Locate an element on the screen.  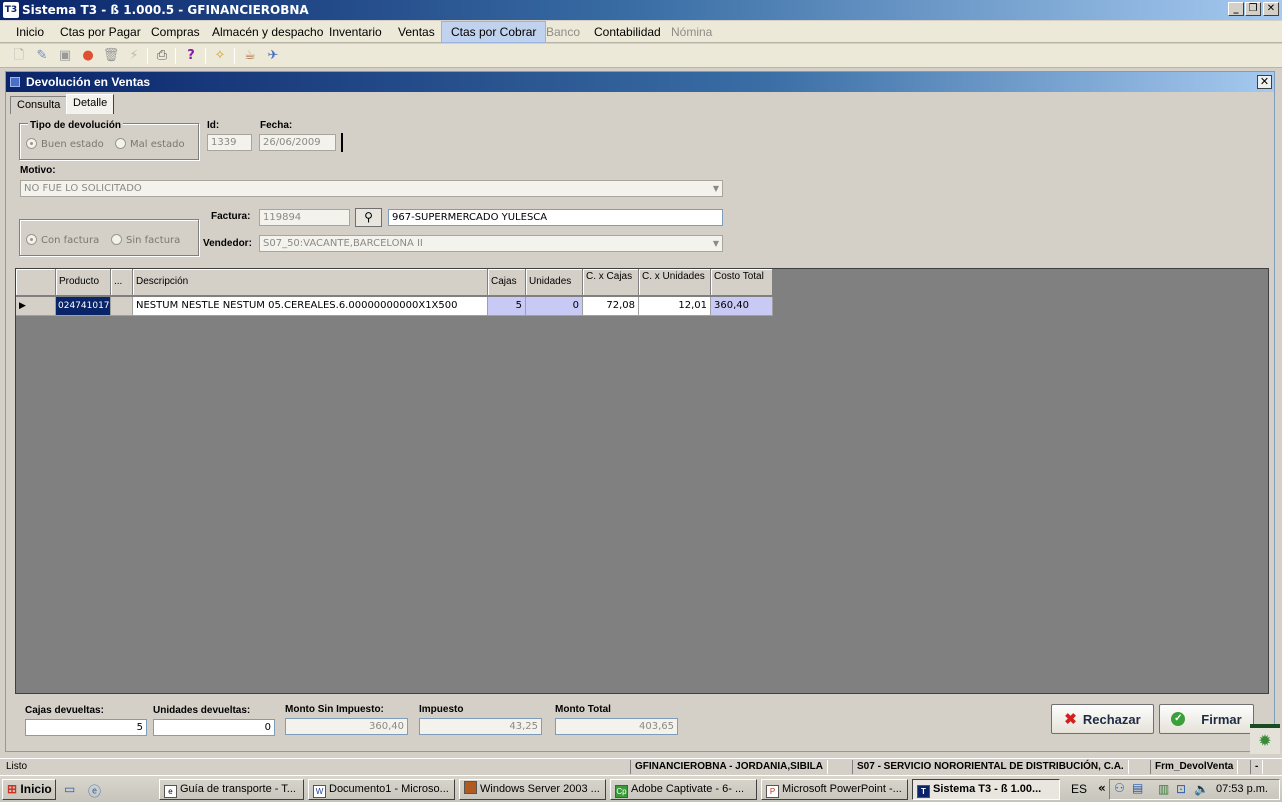
plug-icon: ✈ is located at coordinates (273, 56).